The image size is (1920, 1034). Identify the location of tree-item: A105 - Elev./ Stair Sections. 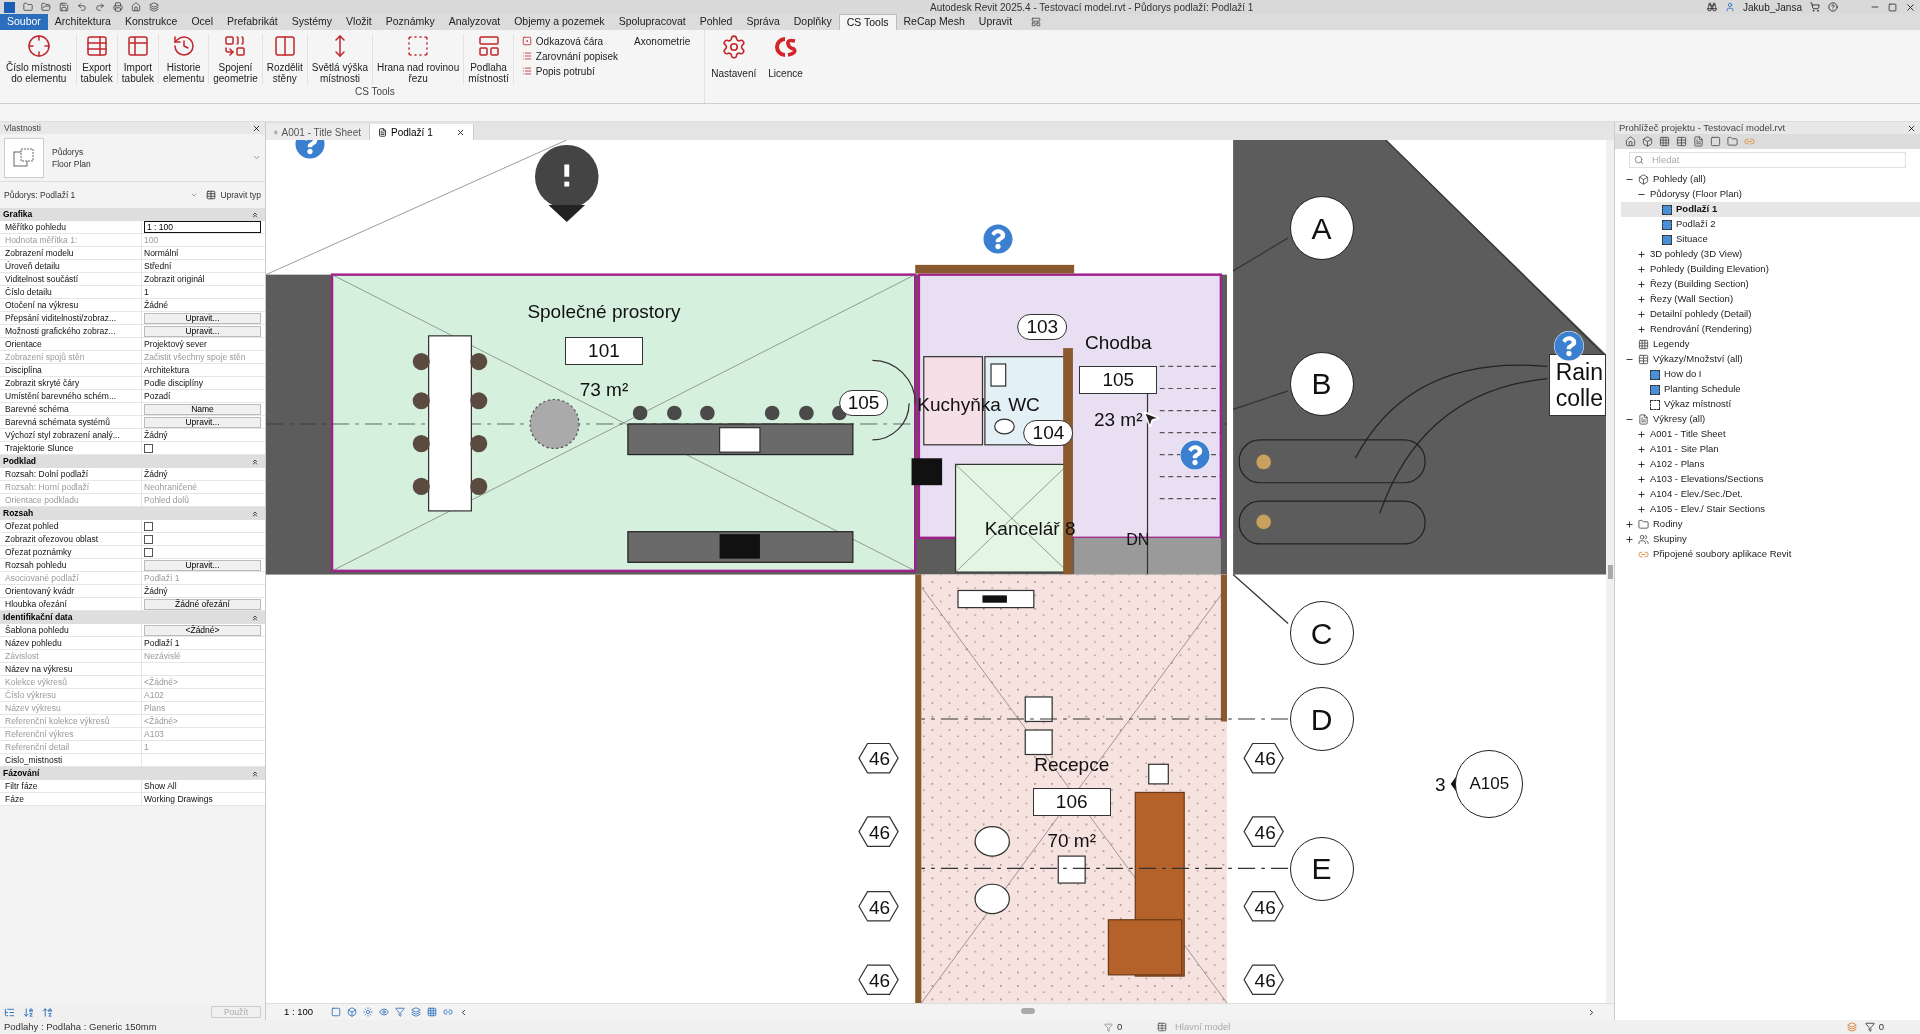
(1770, 509).